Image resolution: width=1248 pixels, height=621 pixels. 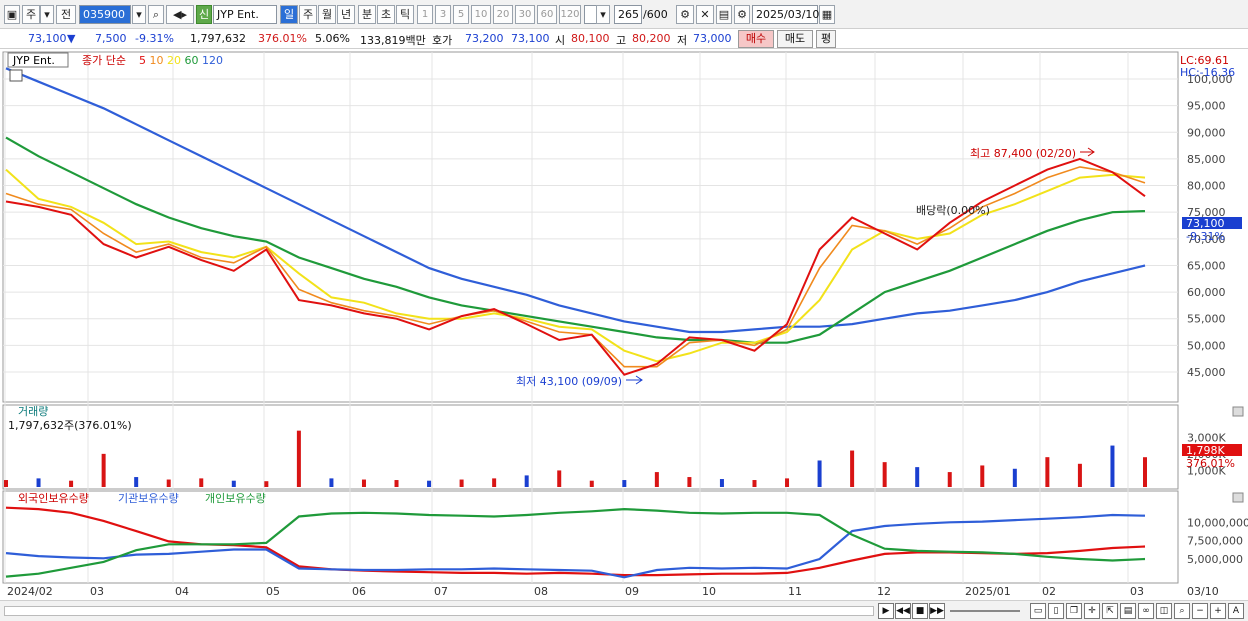 I want to click on chart-tools-icon: ⚙, so click(x=685, y=14).